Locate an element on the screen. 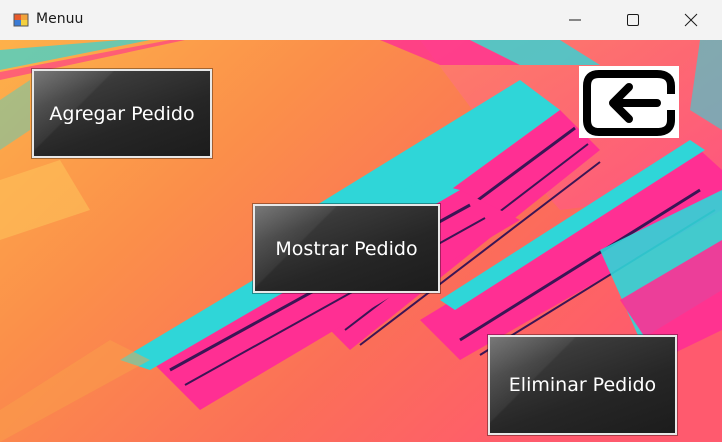 Image resolution: width=722 pixels, height=442 pixels. window-title: Menuu is located at coordinates (60, 19).